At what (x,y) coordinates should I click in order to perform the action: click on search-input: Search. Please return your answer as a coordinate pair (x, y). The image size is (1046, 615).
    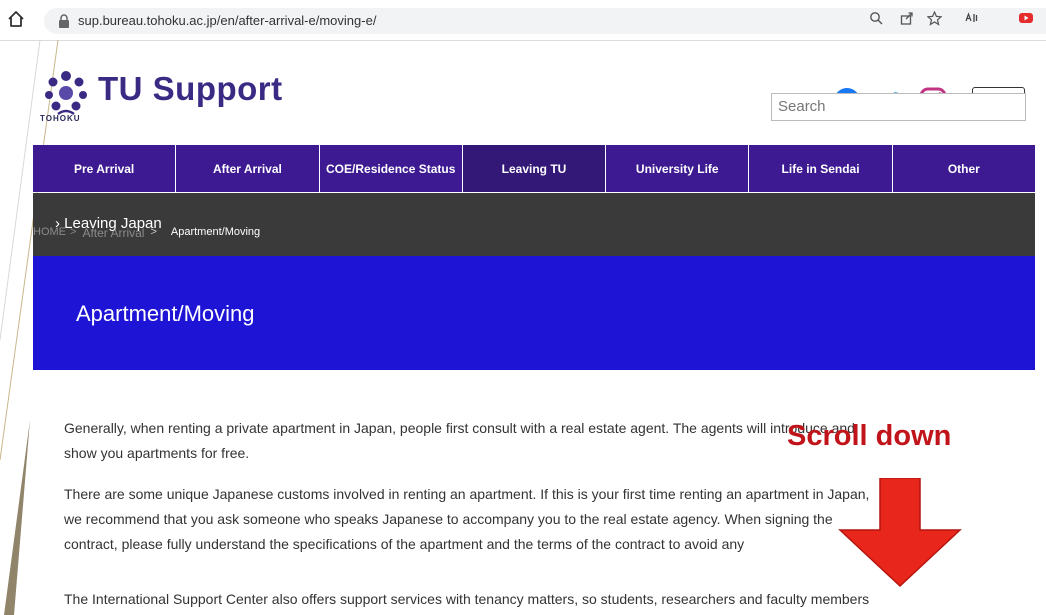
    Looking at the image, I should click on (898, 107).